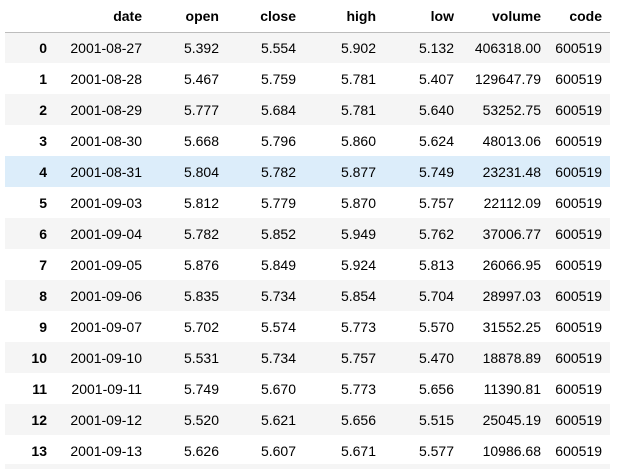 Image resolution: width=638 pixels, height=469 pixels. I want to click on cell-low: 5.515, so click(436, 419).